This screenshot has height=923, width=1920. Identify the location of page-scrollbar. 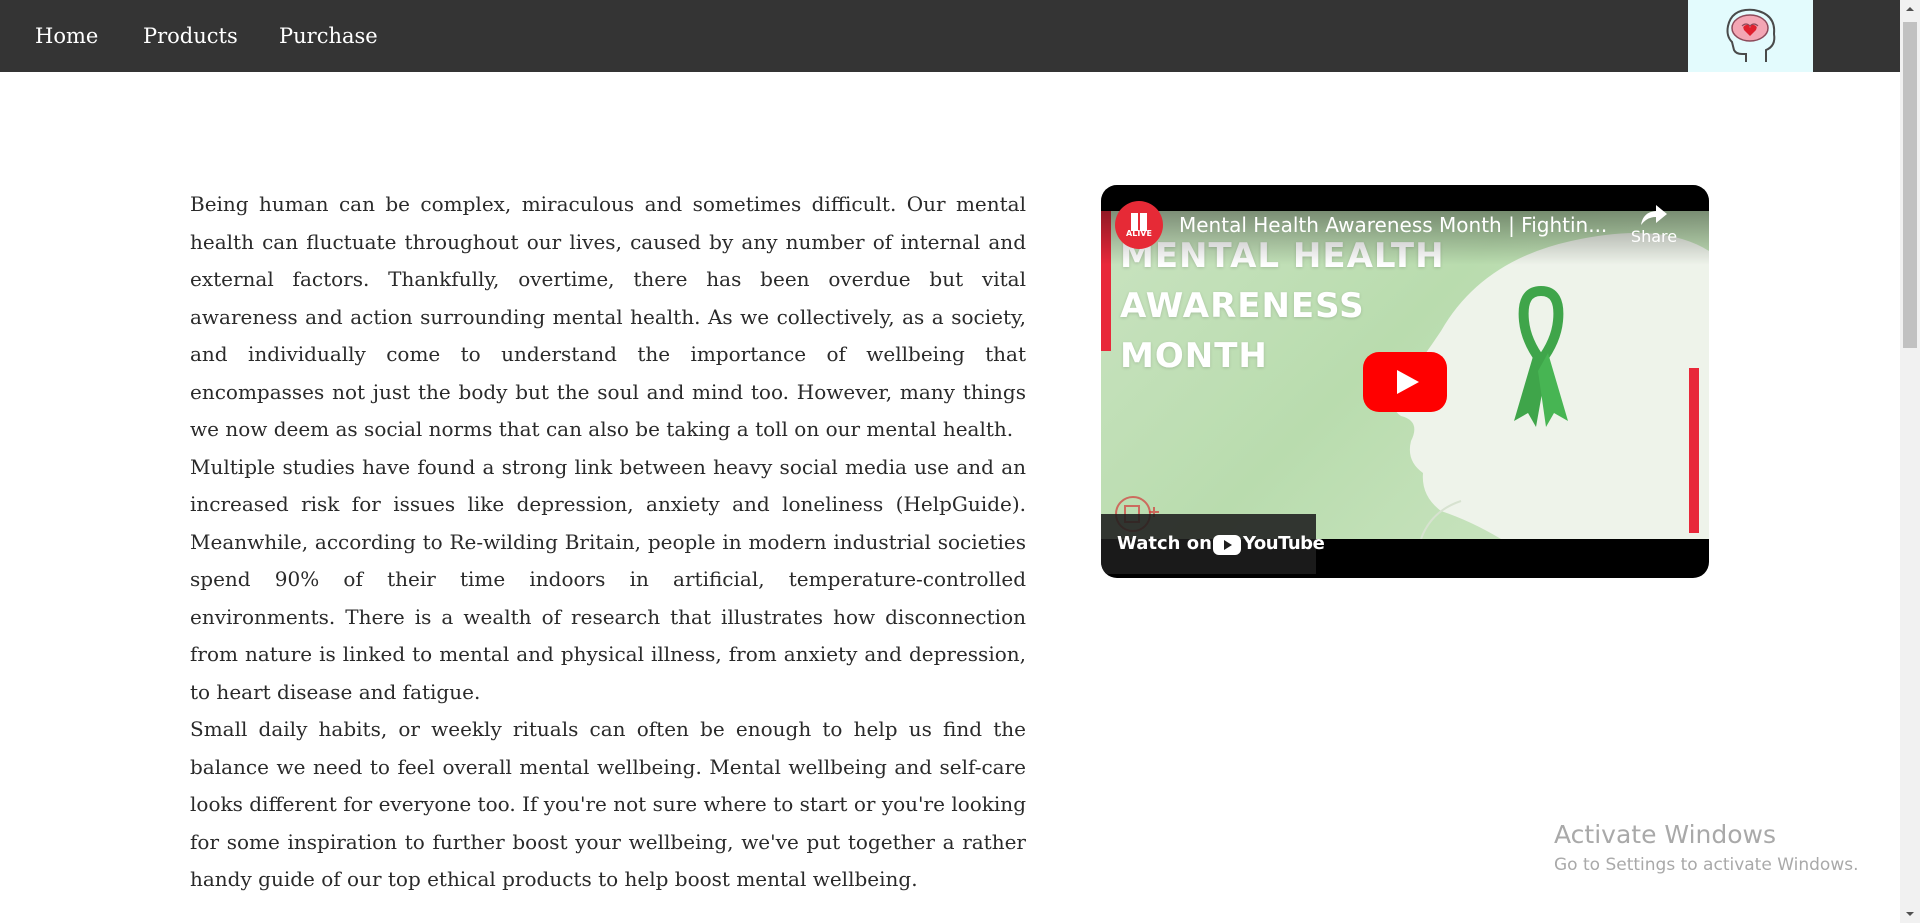
(1910, 461).